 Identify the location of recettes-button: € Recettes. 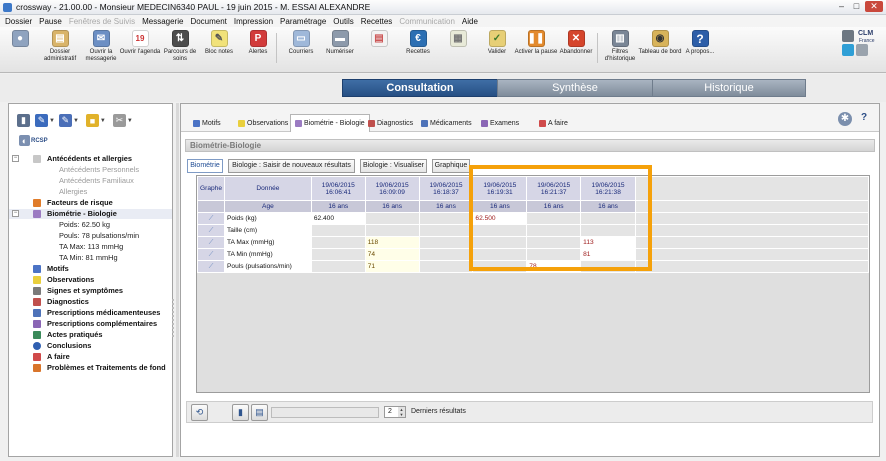
(418, 43).